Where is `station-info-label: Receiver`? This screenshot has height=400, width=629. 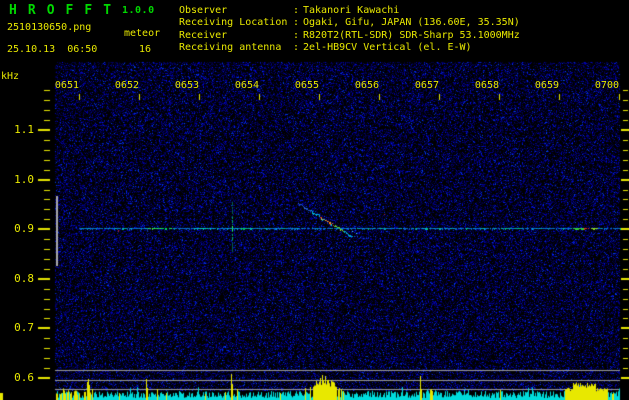 station-info-label: Receiver is located at coordinates (203, 35).